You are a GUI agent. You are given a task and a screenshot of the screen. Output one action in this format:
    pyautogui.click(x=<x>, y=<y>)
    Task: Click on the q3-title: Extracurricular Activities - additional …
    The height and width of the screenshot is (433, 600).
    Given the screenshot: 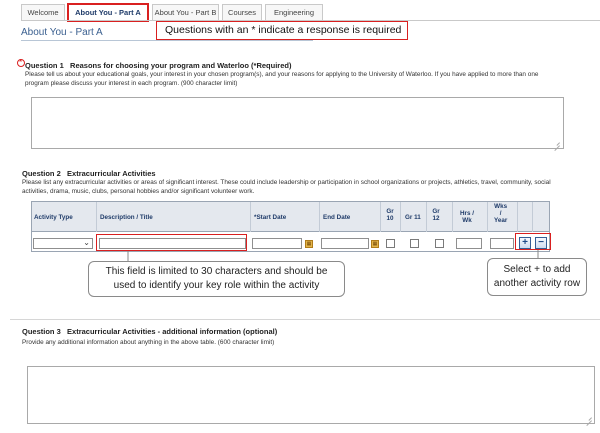 What is the action you would take?
    pyautogui.click(x=172, y=331)
    